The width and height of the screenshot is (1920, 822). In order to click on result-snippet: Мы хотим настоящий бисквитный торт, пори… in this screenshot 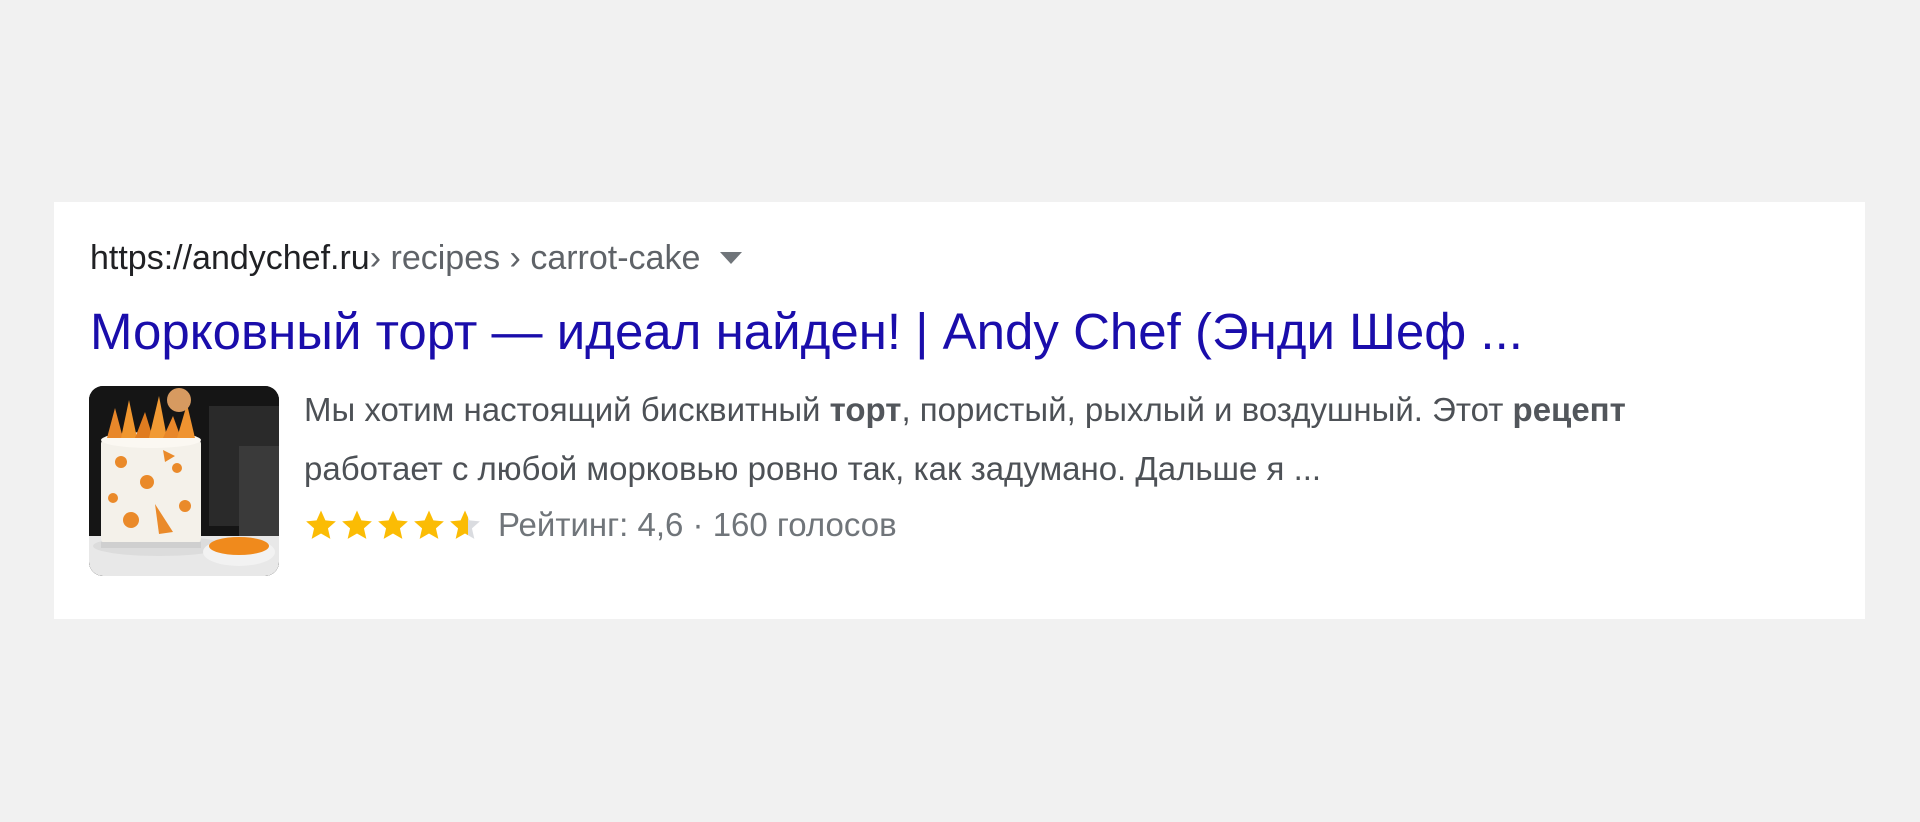, I will do `click(1034, 439)`.